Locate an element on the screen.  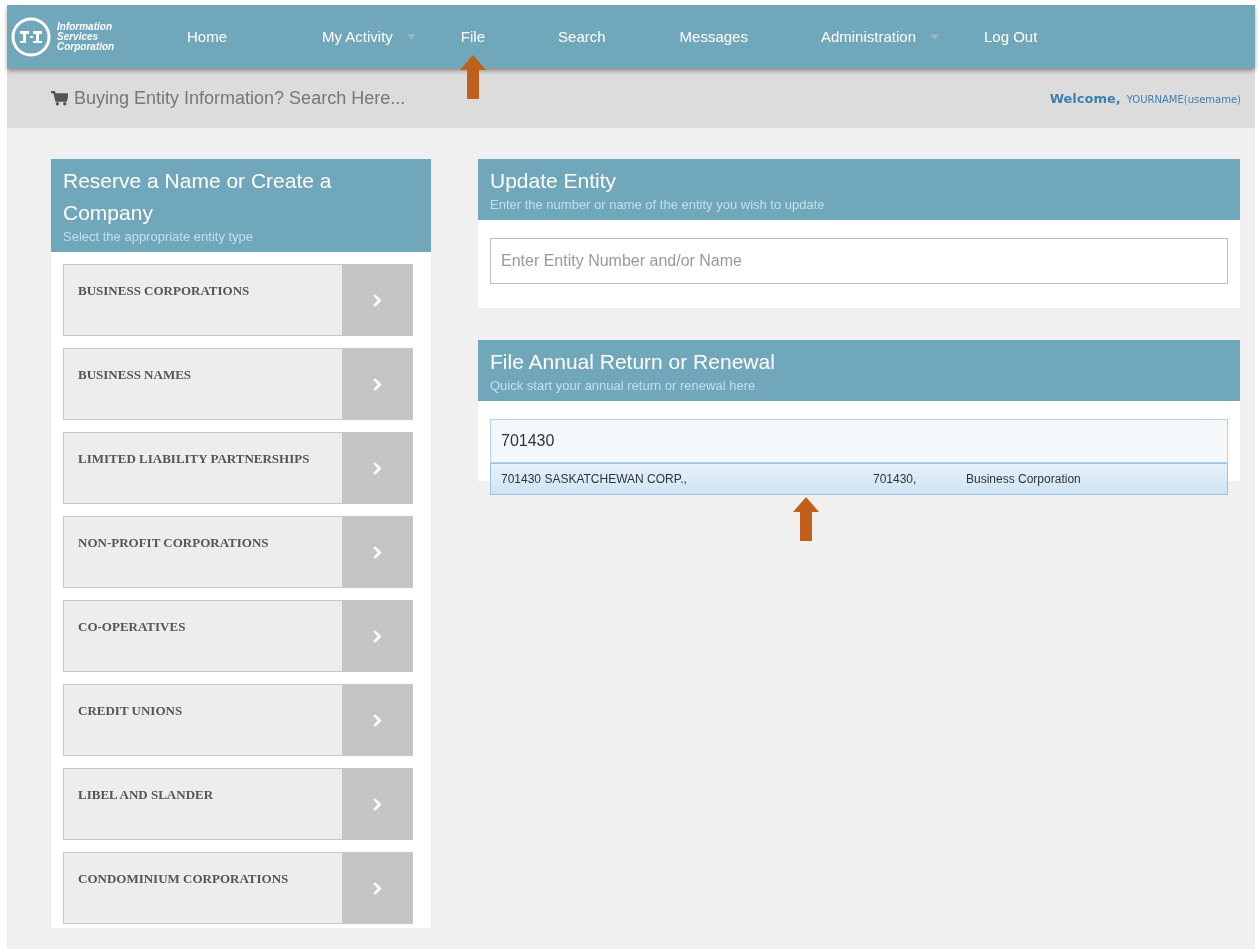
panel-subtitle: Enter the number or name of the entity you wish to update is located at coordinates (658, 204).